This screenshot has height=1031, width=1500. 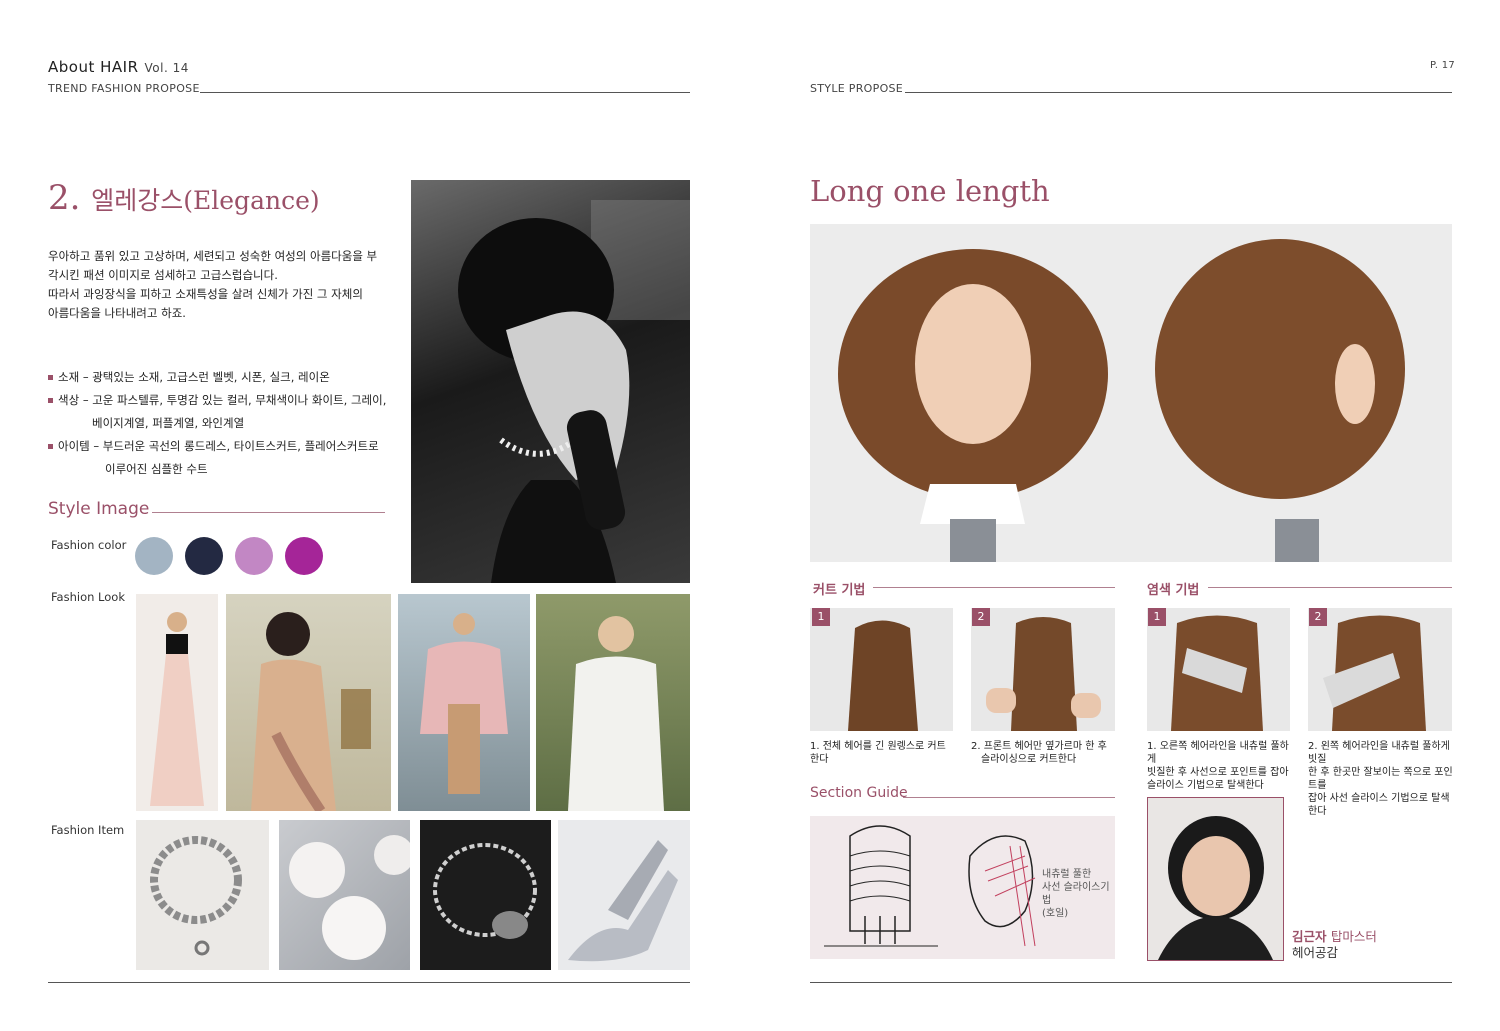 What do you see at coordinates (99, 509) in the screenshot?
I see `style-image-title: Style Image` at bounding box center [99, 509].